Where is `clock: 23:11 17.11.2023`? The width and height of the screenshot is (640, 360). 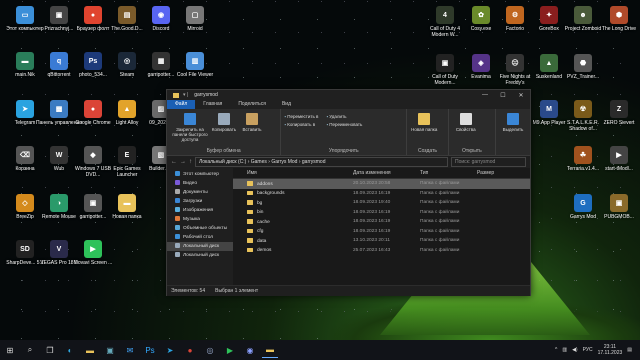
clock: 23:11 17.11.2023 is located at coordinates (610, 350).